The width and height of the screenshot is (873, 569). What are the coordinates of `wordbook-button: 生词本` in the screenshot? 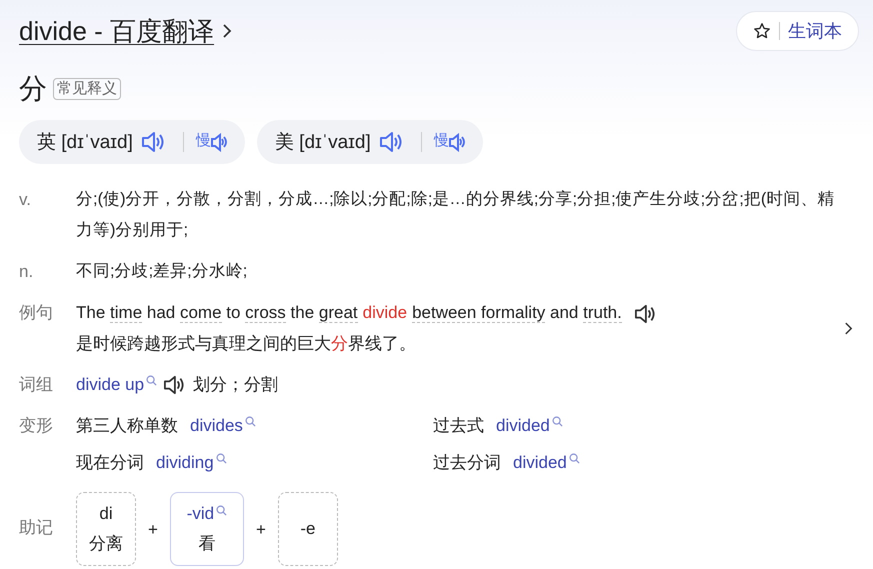 It's located at (797, 31).